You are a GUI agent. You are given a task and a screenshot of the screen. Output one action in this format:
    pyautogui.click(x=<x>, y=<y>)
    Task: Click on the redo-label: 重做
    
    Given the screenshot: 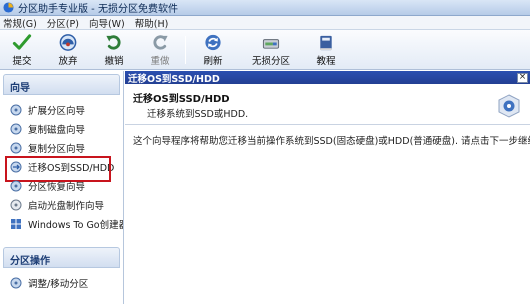 What is the action you would take?
    pyautogui.click(x=160, y=61)
    